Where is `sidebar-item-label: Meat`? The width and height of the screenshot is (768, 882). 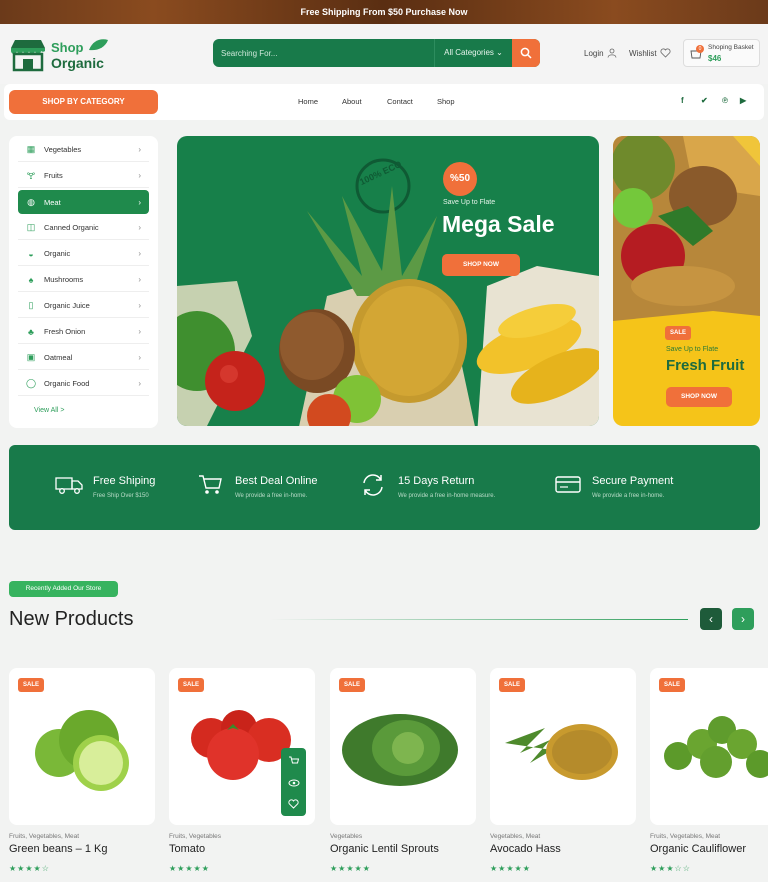
sidebar-item-label: Meat is located at coordinates (52, 202).